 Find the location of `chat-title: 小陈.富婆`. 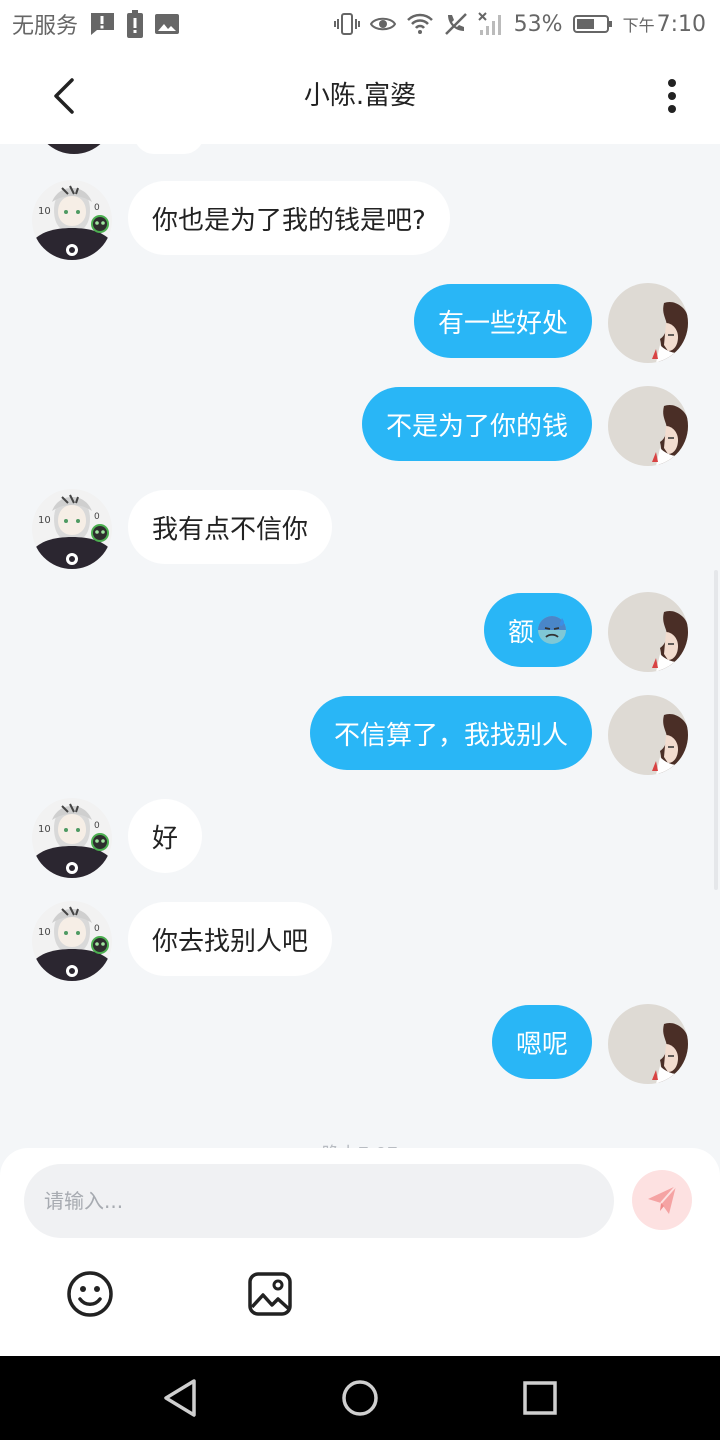

chat-title: 小陈.富婆 is located at coordinates (360, 96).